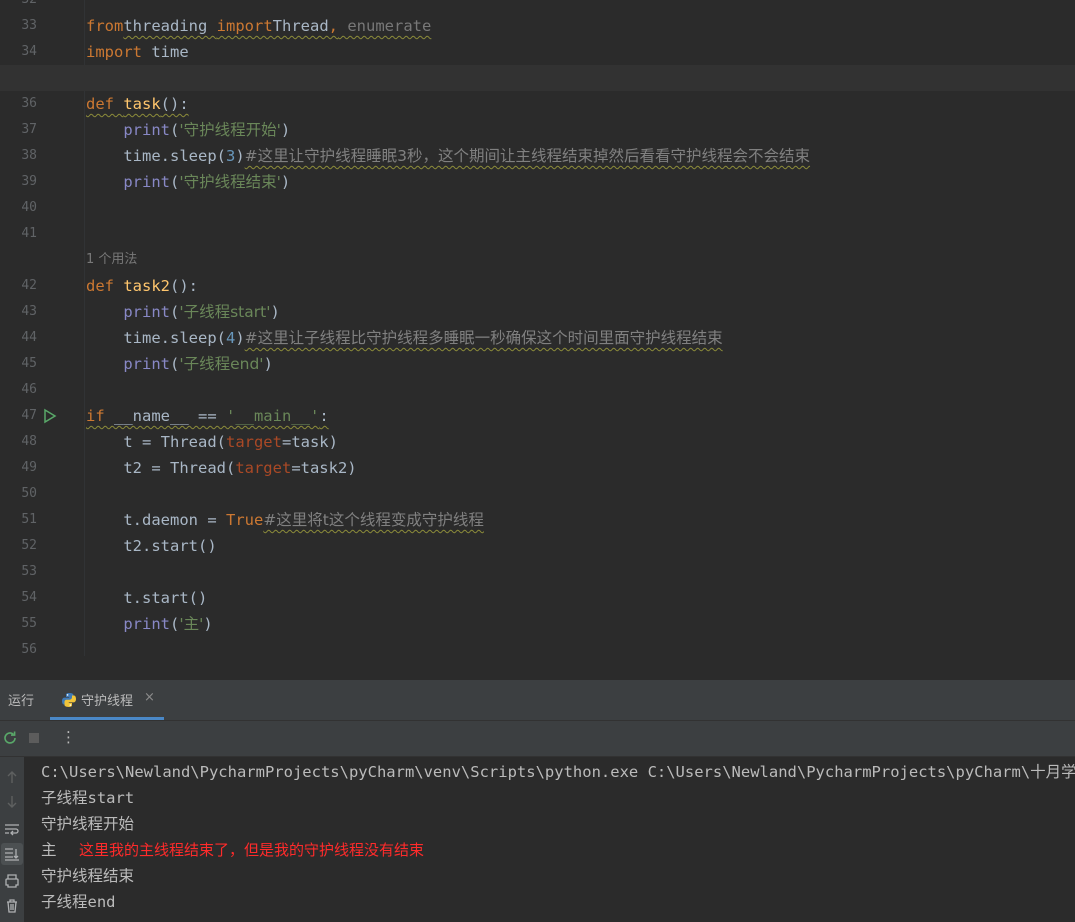 The image size is (1075, 922). I want to click on line-number: 47, so click(29, 415).